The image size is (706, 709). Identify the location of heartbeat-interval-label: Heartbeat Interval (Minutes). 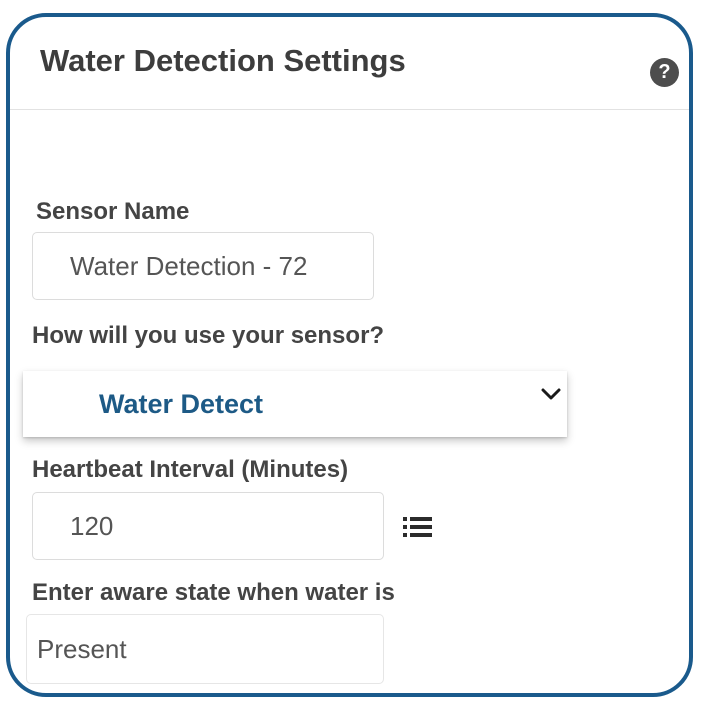
(190, 469).